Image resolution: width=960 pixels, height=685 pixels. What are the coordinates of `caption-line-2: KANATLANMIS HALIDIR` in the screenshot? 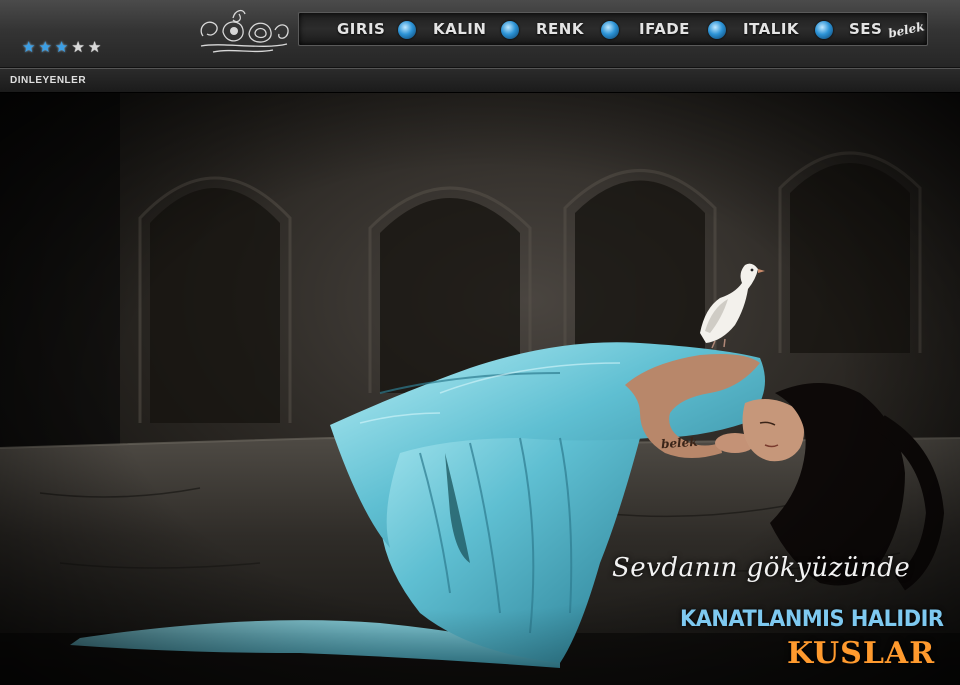 It's located at (812, 619).